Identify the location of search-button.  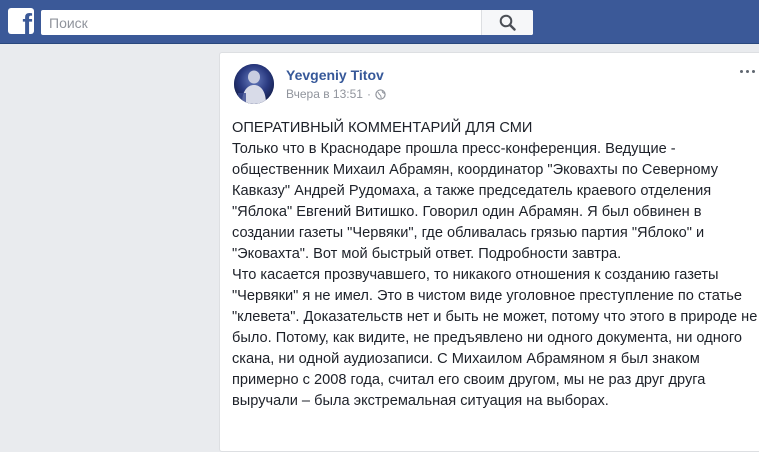
(507, 22).